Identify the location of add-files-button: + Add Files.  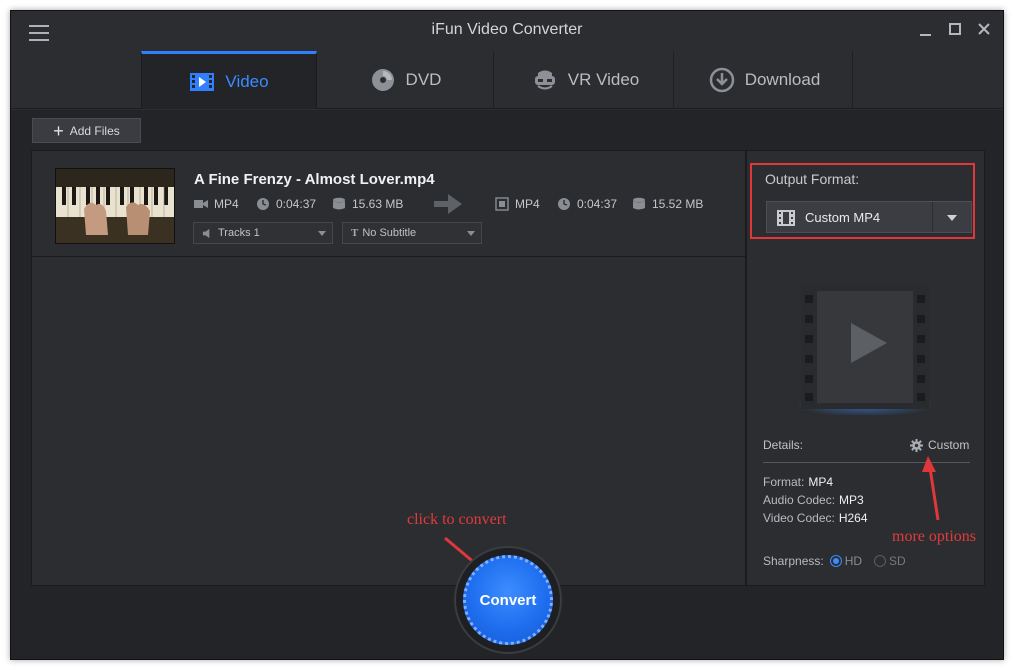
(86, 130).